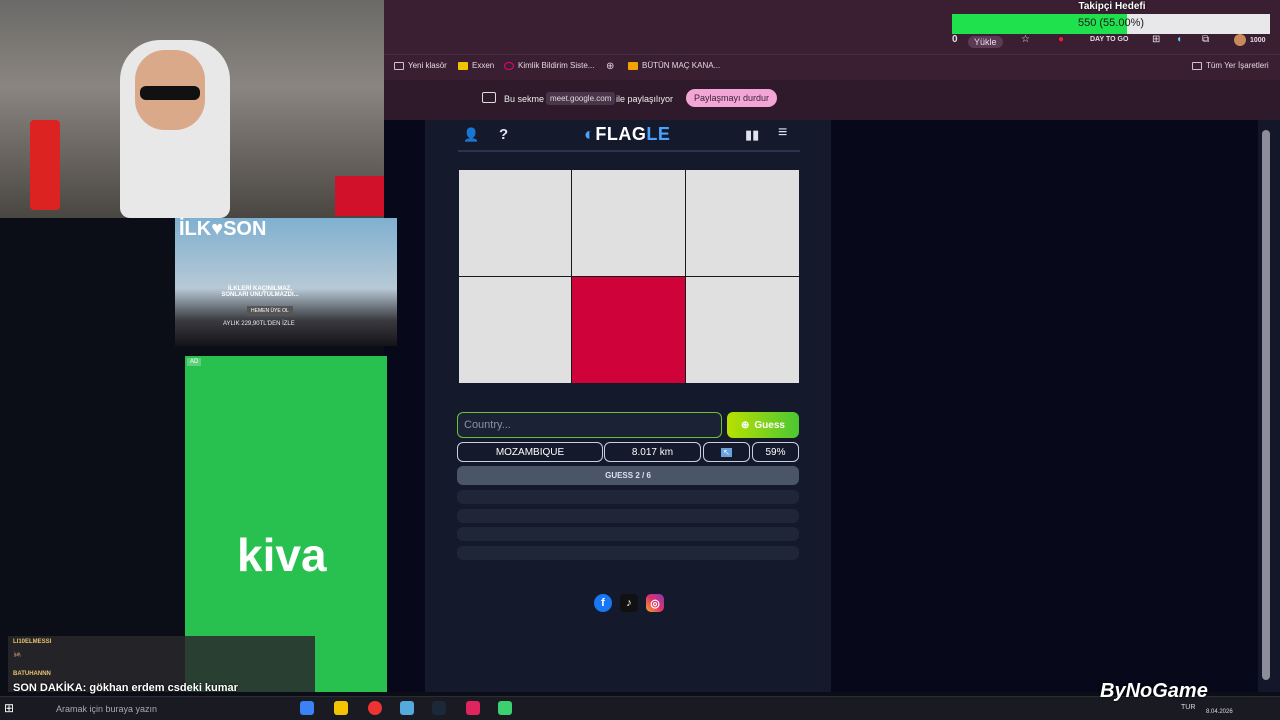 The width and height of the screenshot is (1280, 720). I want to click on bookmark-exxen: Exxen, so click(476, 65).